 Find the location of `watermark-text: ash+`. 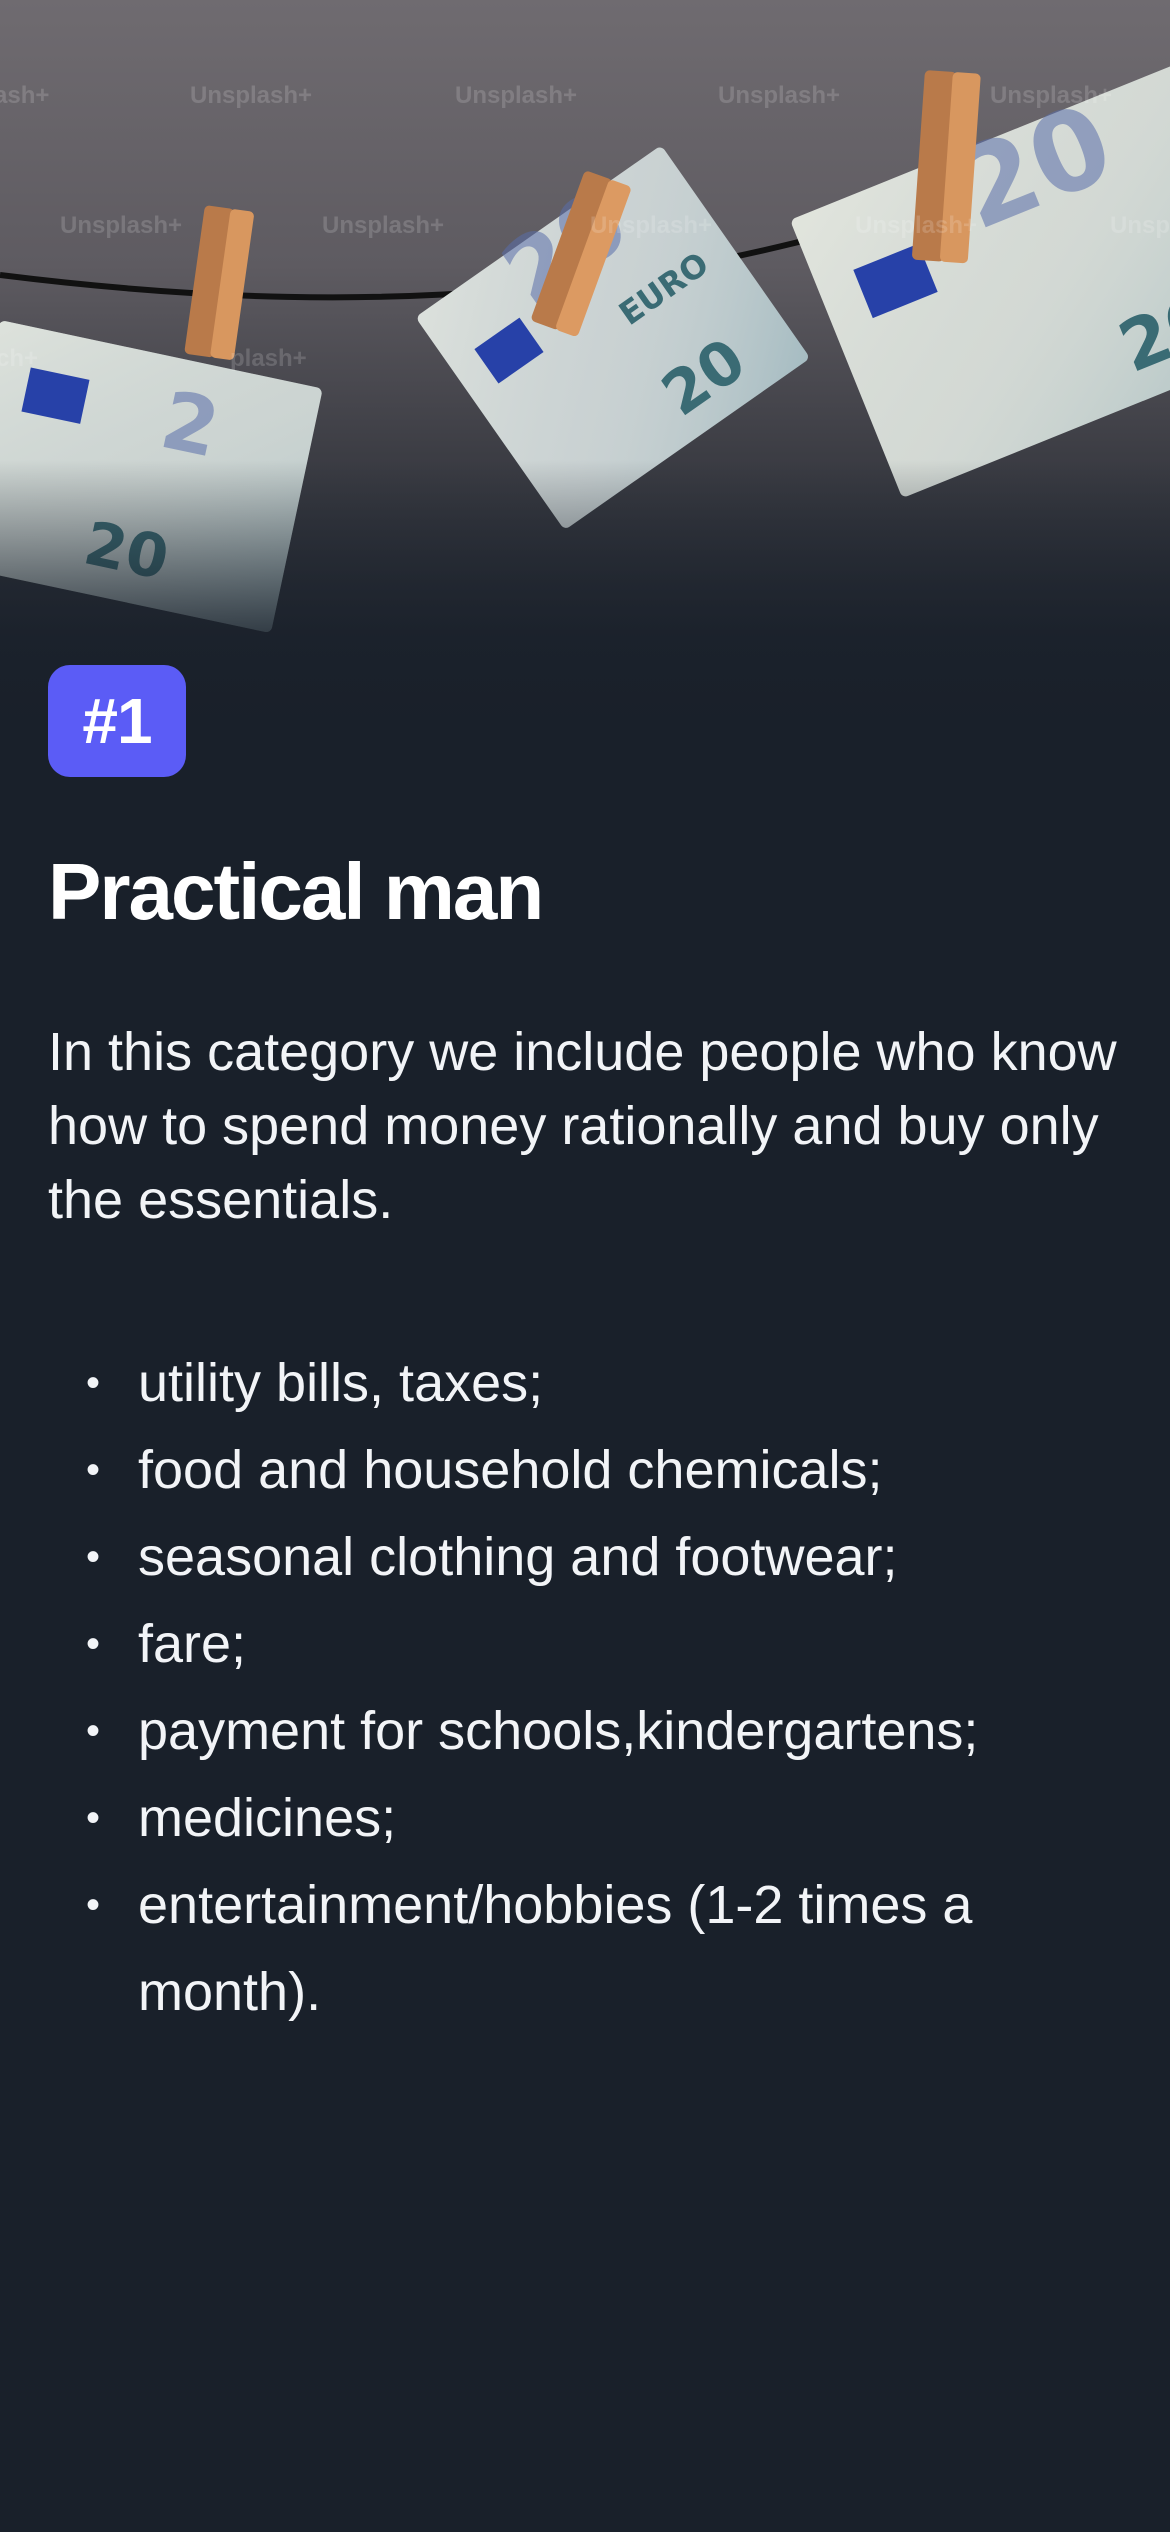

watermark-text: ash+ is located at coordinates (25, 95).